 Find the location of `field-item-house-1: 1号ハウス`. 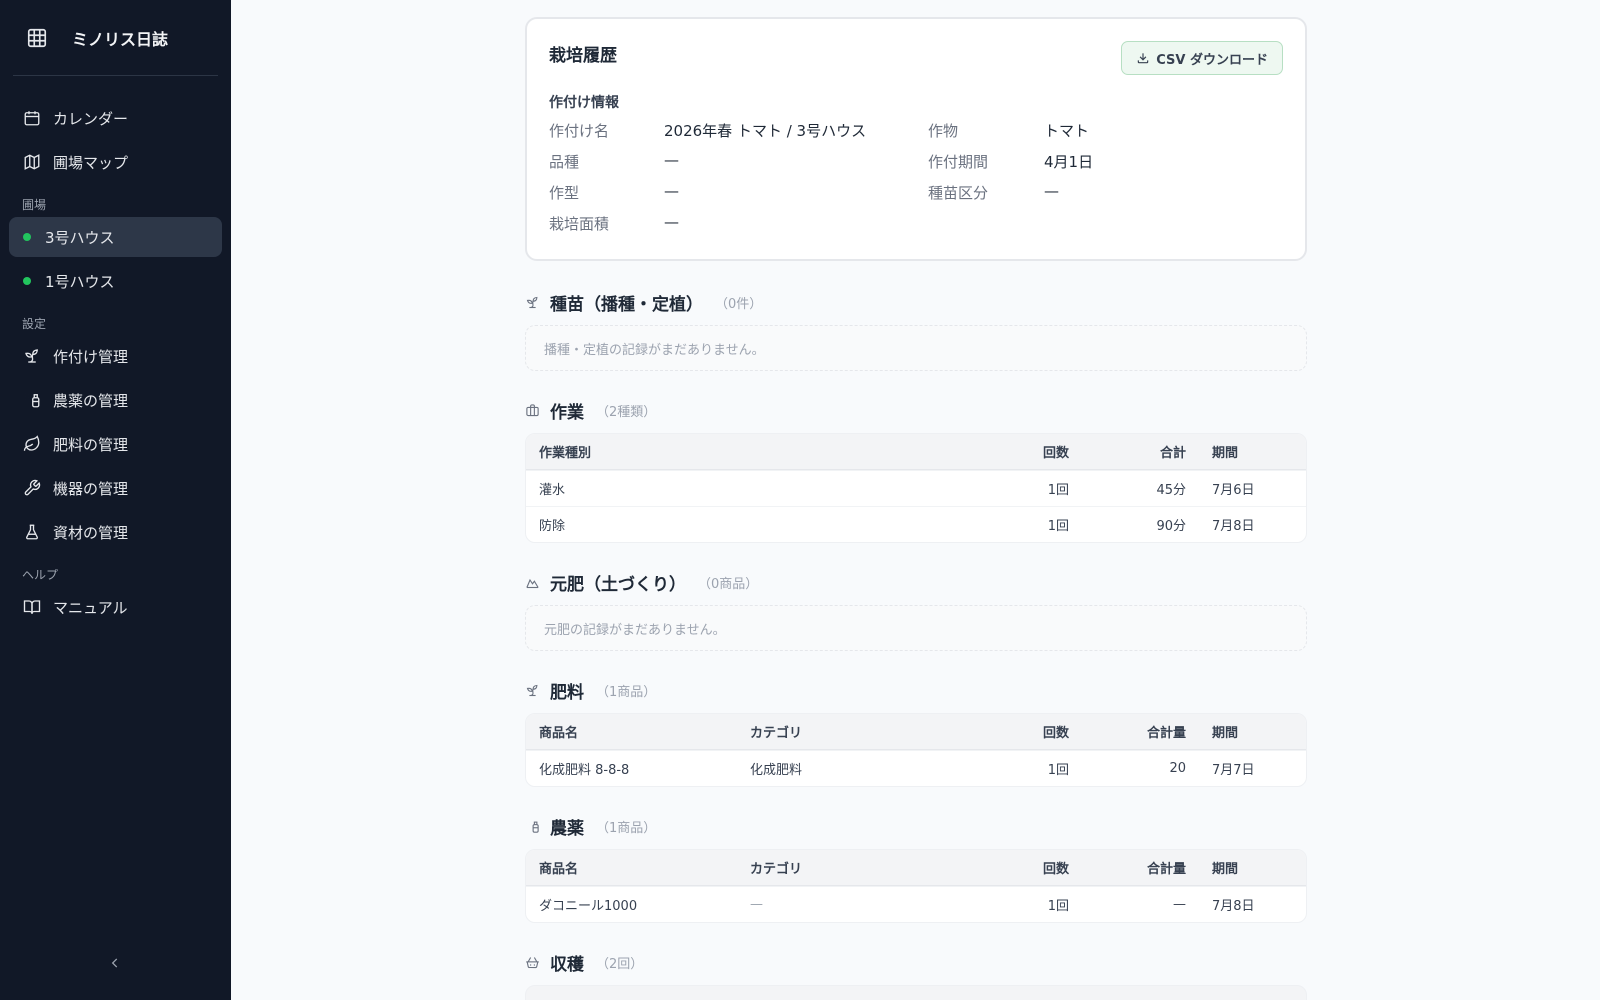

field-item-house-1: 1号ハウス is located at coordinates (115, 281).